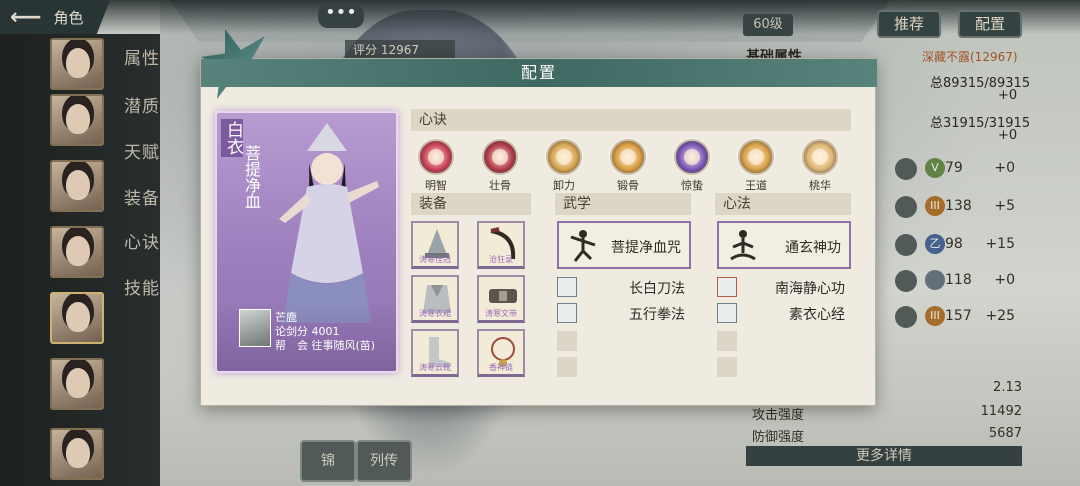 The image size is (1080, 486). Describe the element at coordinates (628, 185) in the screenshot. I see `xinjue-gem-label: 锻骨` at that location.